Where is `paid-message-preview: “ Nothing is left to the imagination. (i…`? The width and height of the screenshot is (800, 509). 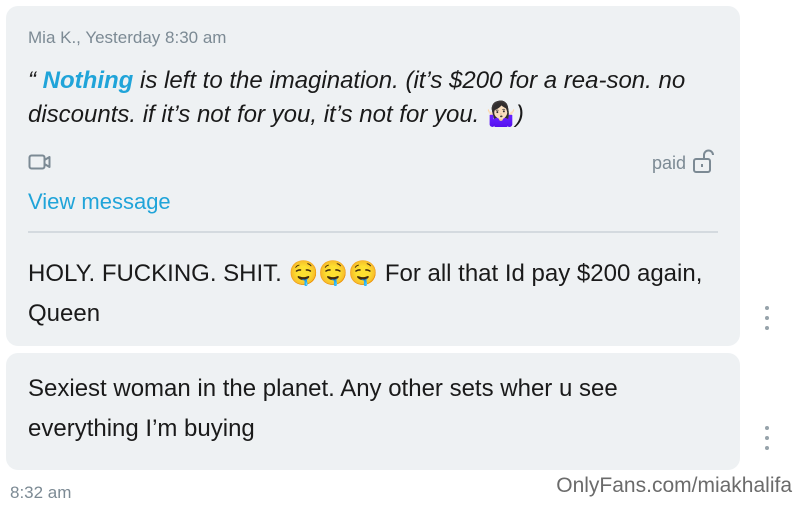
paid-message-preview: “ Nothing is left to the imagination. (i… is located at coordinates (373, 98).